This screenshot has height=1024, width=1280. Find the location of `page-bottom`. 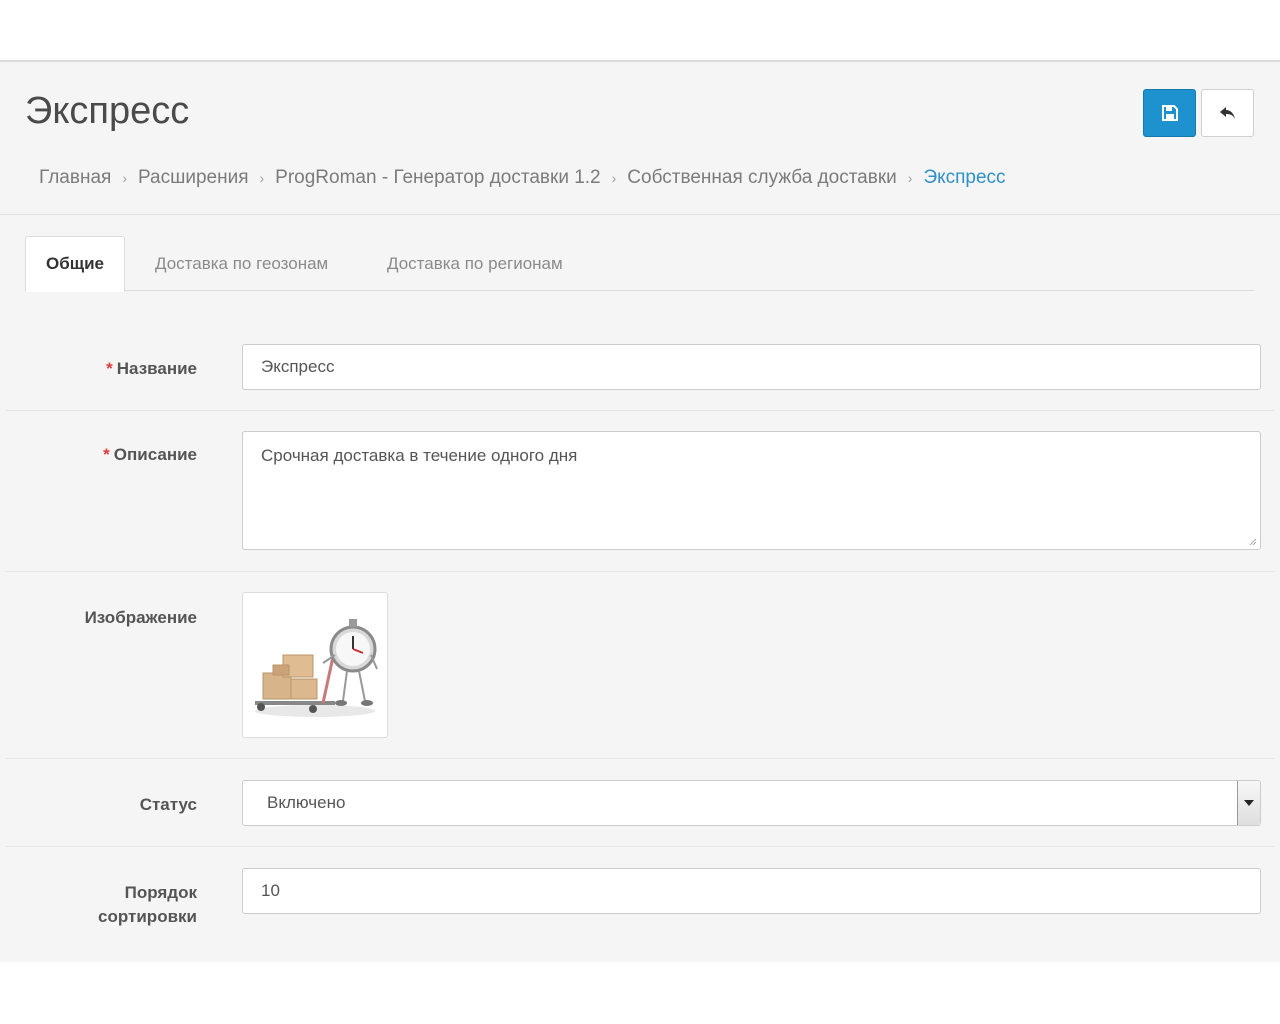

page-bottom is located at coordinates (640, 993).